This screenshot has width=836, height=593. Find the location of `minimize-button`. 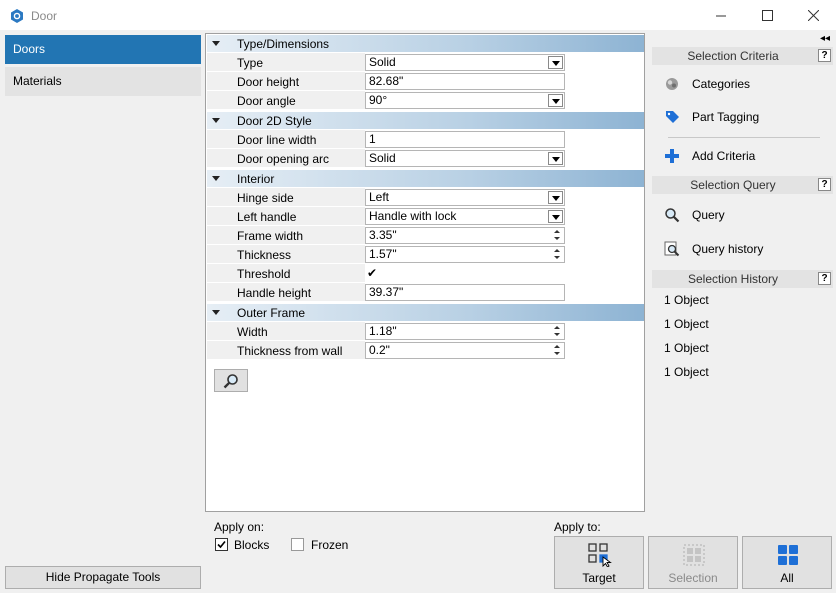

minimize-button is located at coordinates (721, 15).